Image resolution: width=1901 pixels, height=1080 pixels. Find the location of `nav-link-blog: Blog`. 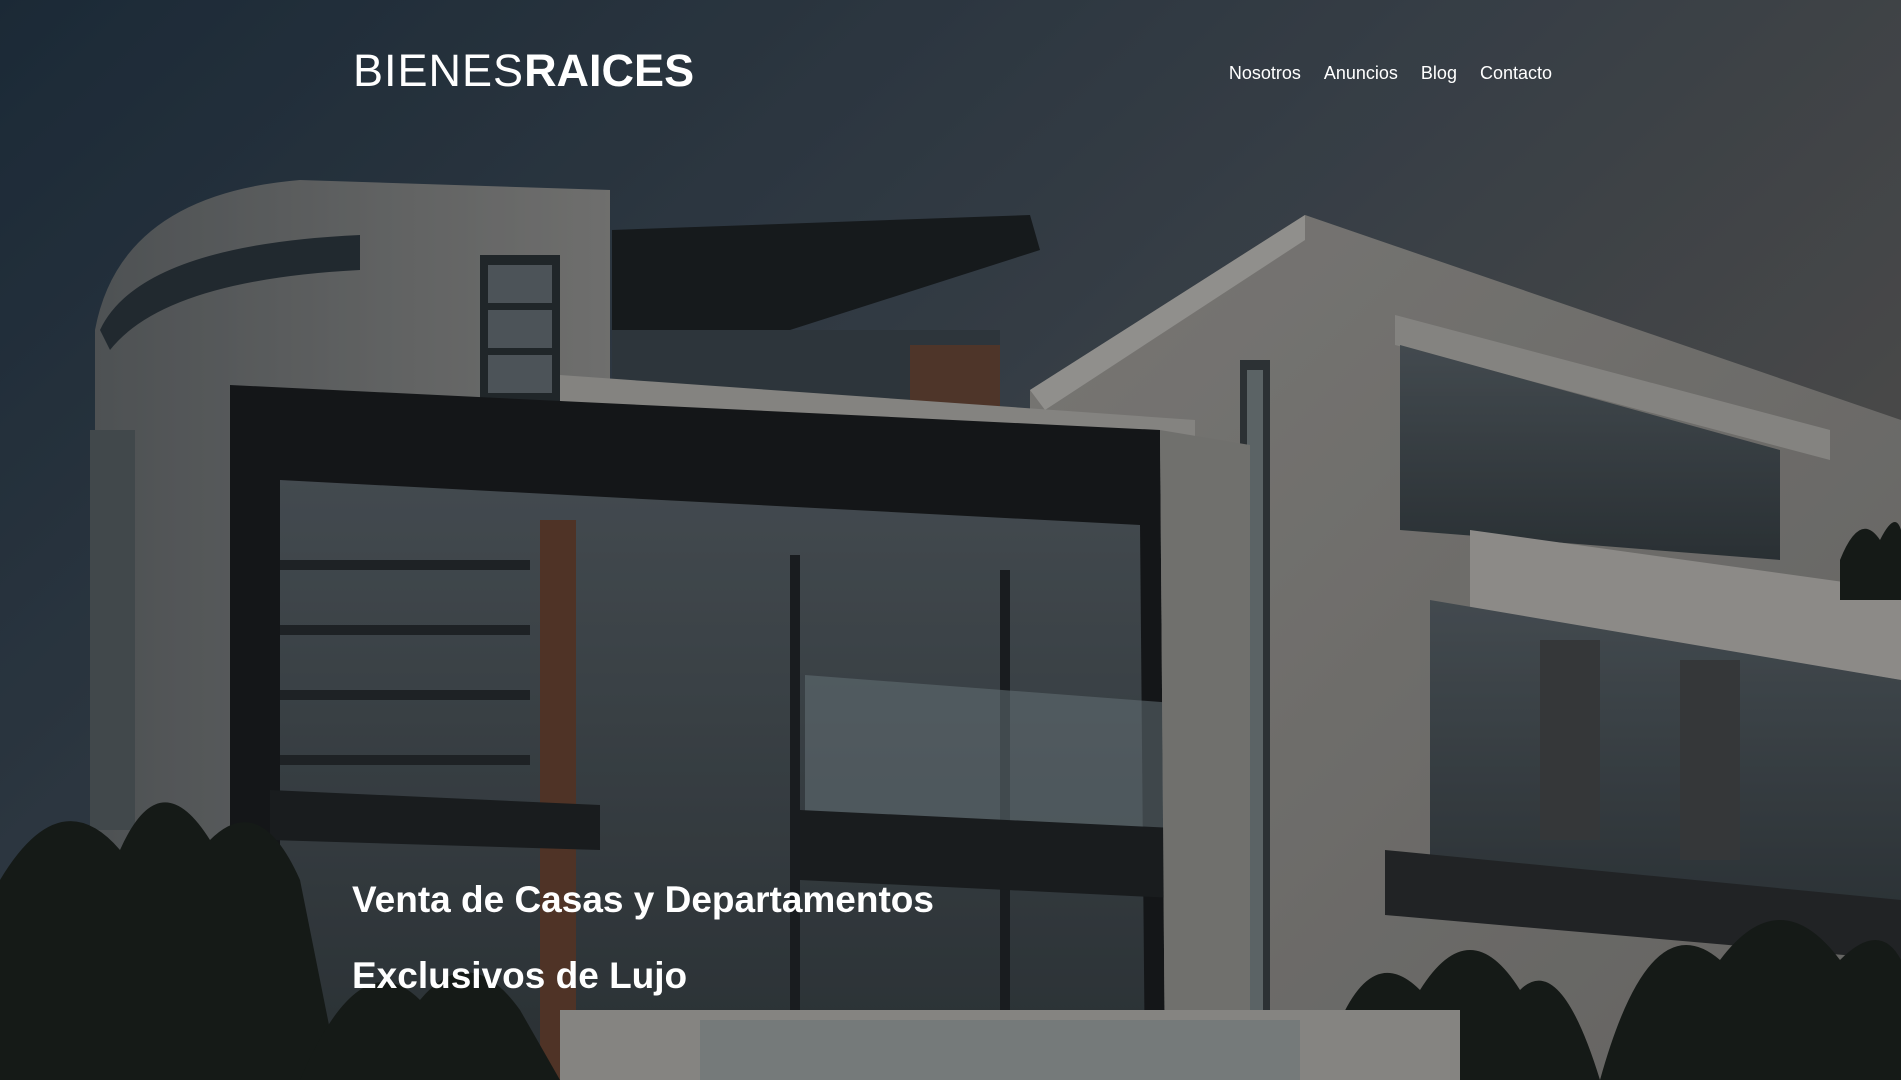

nav-link-blog: Blog is located at coordinates (1439, 73).